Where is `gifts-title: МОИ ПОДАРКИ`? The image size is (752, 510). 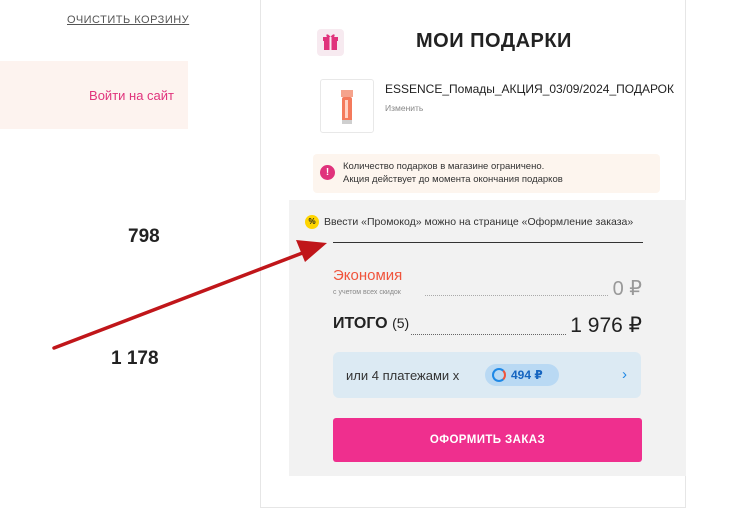
gifts-title: МОИ ПОДАРКИ is located at coordinates (494, 41).